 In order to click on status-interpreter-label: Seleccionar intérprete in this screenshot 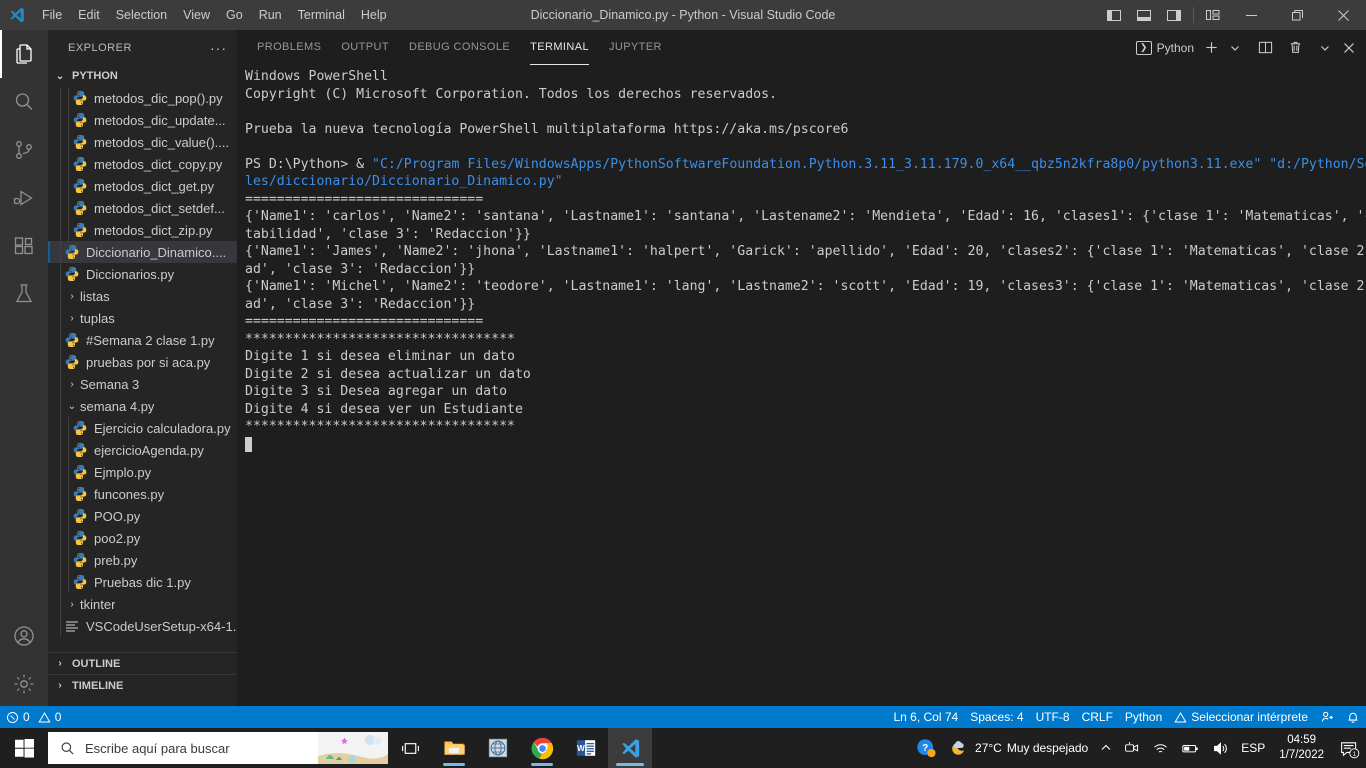, I will do `click(1249, 717)`.